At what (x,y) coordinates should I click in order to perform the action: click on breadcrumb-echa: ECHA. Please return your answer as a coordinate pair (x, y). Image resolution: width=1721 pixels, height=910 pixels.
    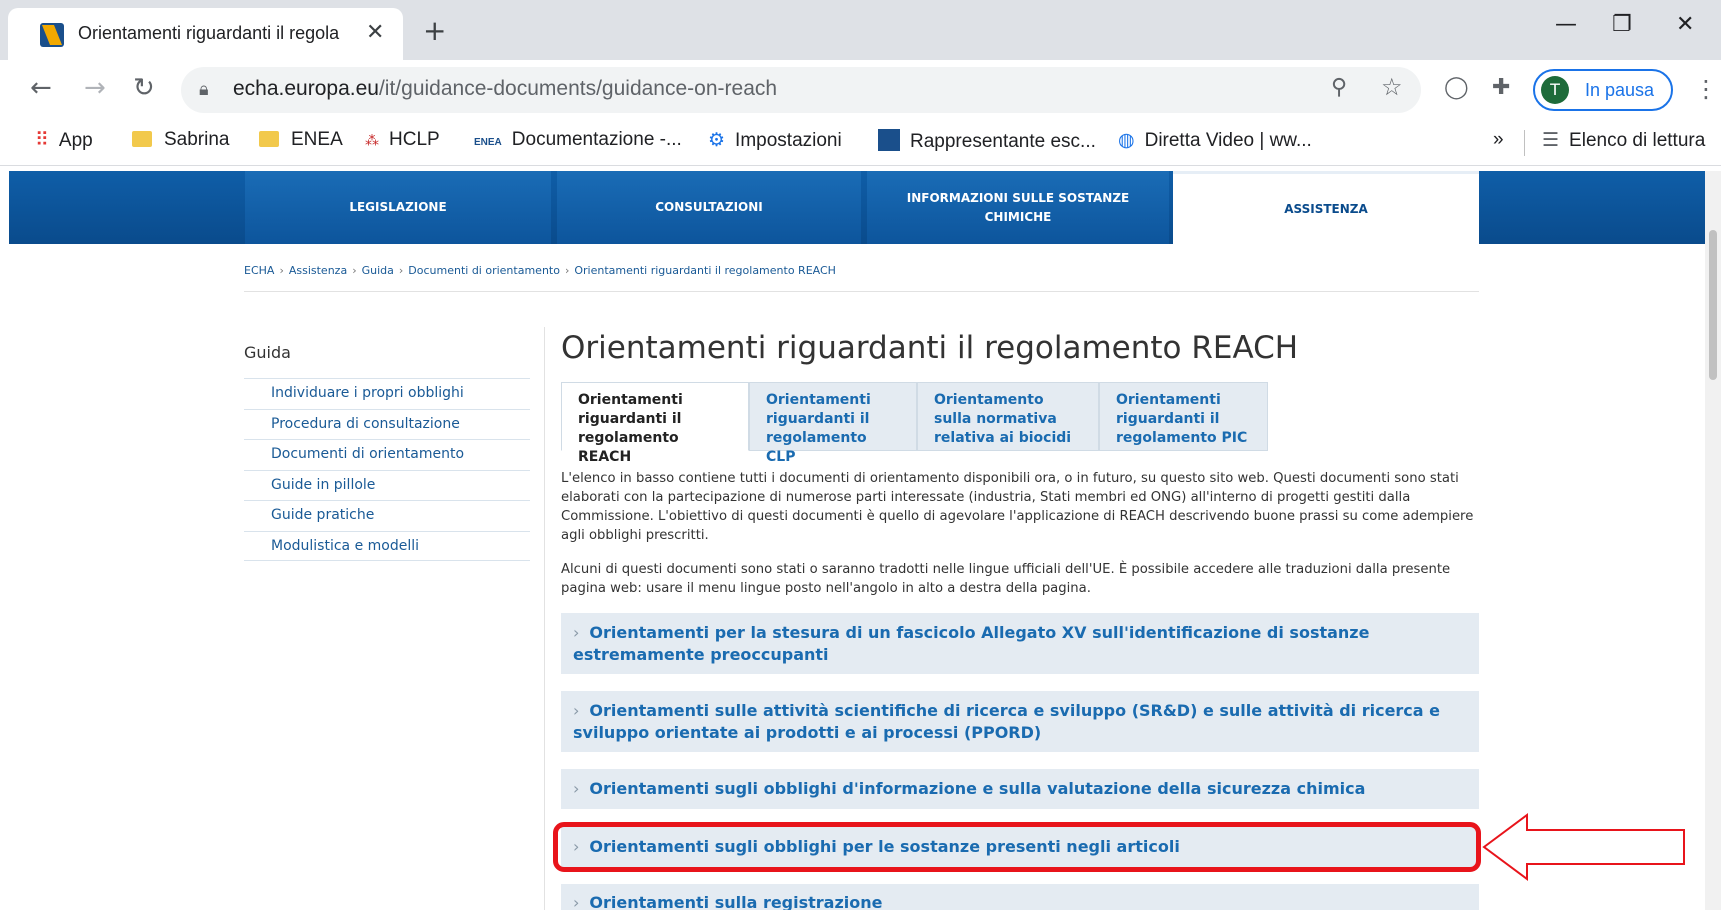
    Looking at the image, I should click on (259, 270).